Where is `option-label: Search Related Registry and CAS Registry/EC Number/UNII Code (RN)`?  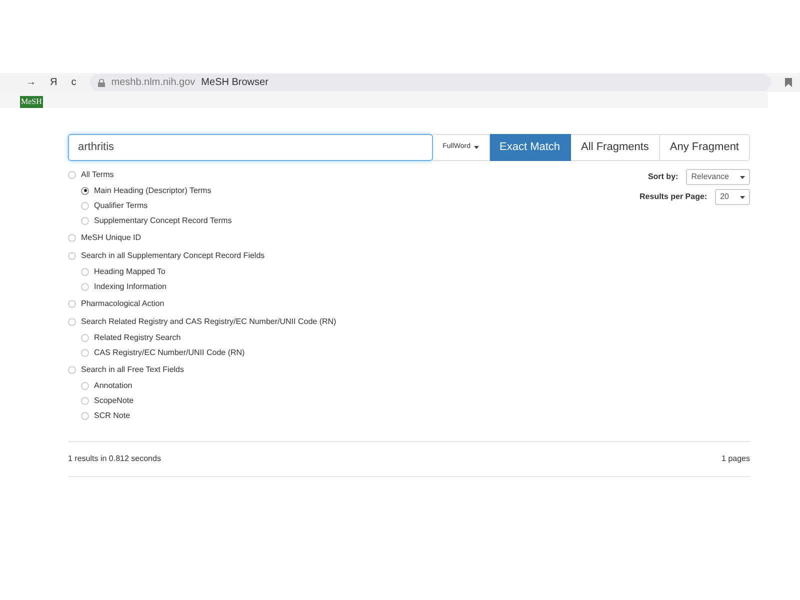
option-label: Search Related Registry and CAS Registry/EC Number/UNII Code (RN) is located at coordinates (208, 322).